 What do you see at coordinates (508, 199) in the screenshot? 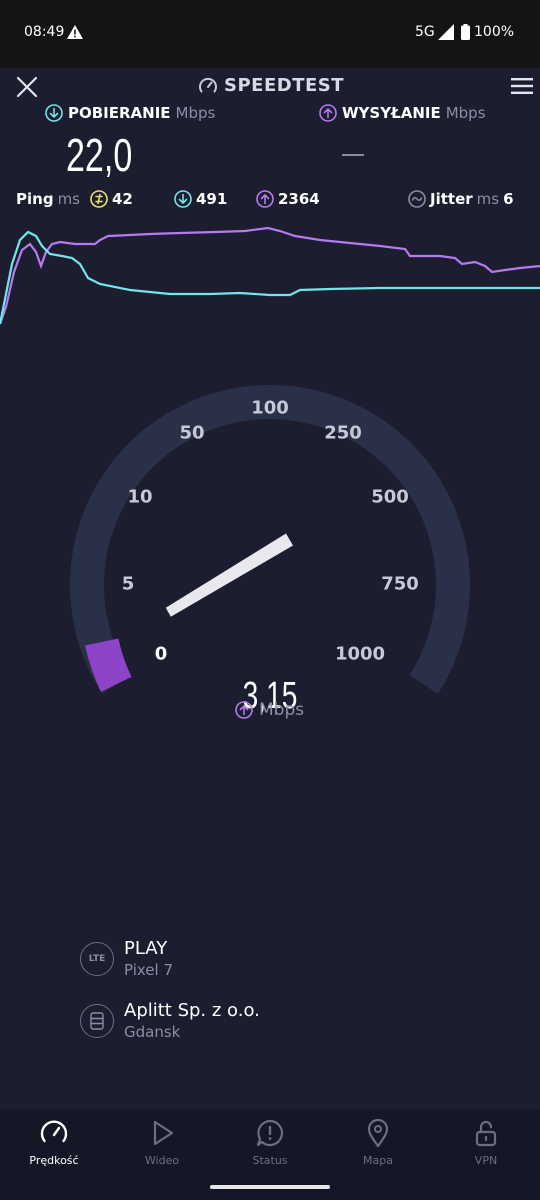
I see `jitter-value: 6` at bounding box center [508, 199].